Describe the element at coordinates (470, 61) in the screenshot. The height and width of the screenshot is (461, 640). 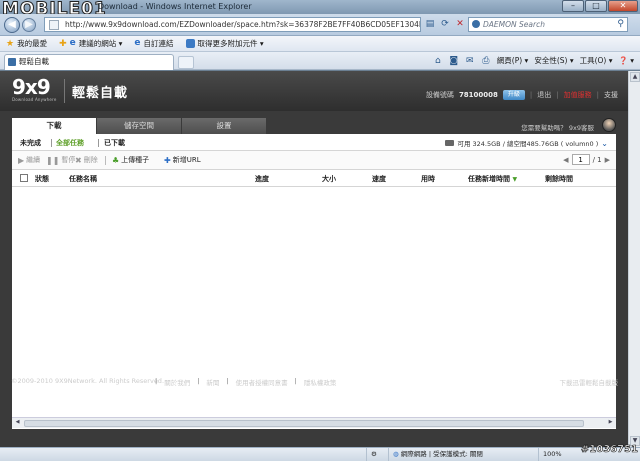
I see `mail-icon: ✉` at that location.